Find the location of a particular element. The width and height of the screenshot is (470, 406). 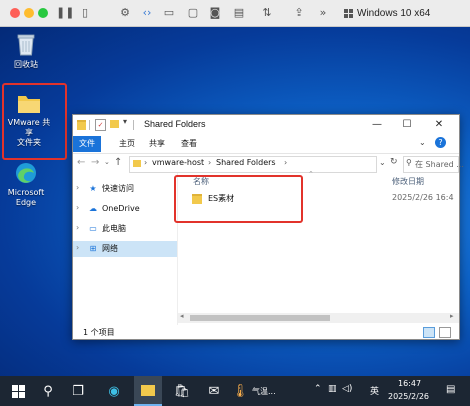

recycle-bin-shortcut: 回收站 is located at coordinates (26, 50).